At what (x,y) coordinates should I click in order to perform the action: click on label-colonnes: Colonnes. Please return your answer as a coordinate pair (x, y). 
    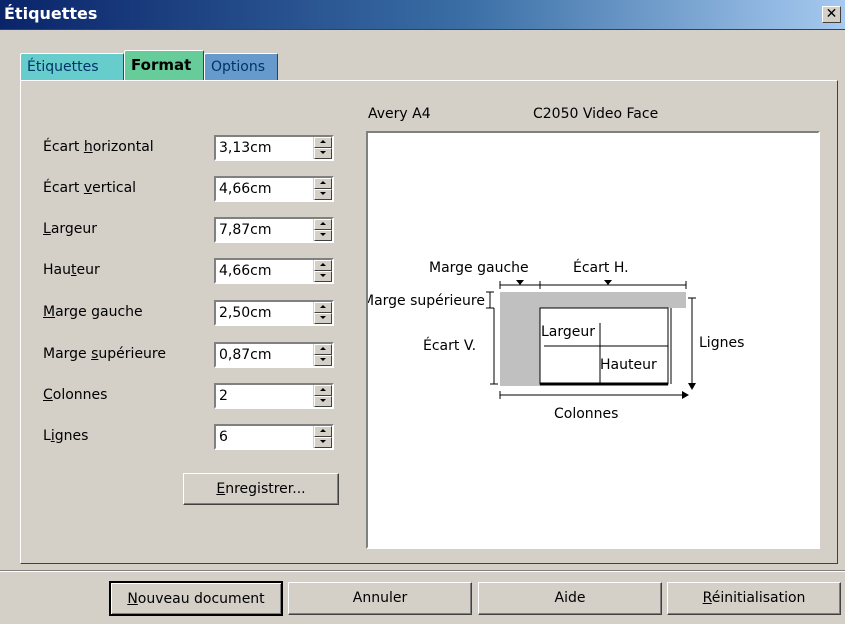
    Looking at the image, I should click on (75, 395).